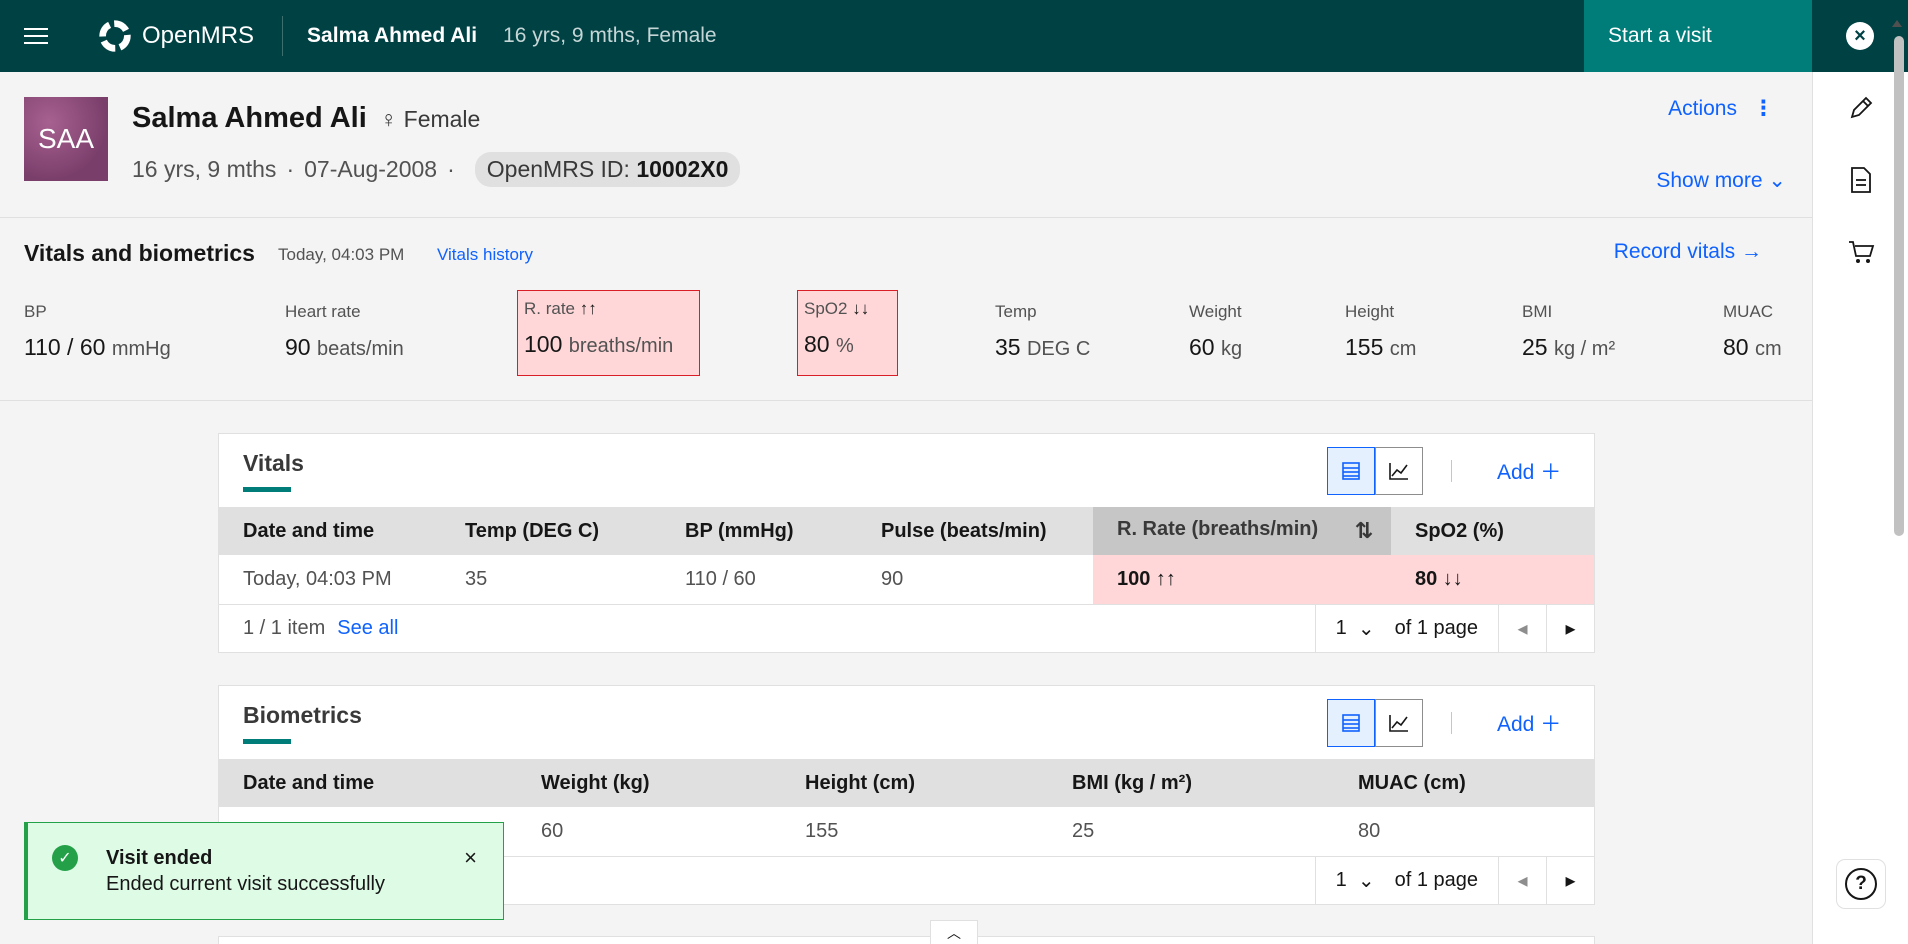  What do you see at coordinates (1569, 347) in the screenshot?
I see `vital-value: 25 kg / m²` at bounding box center [1569, 347].